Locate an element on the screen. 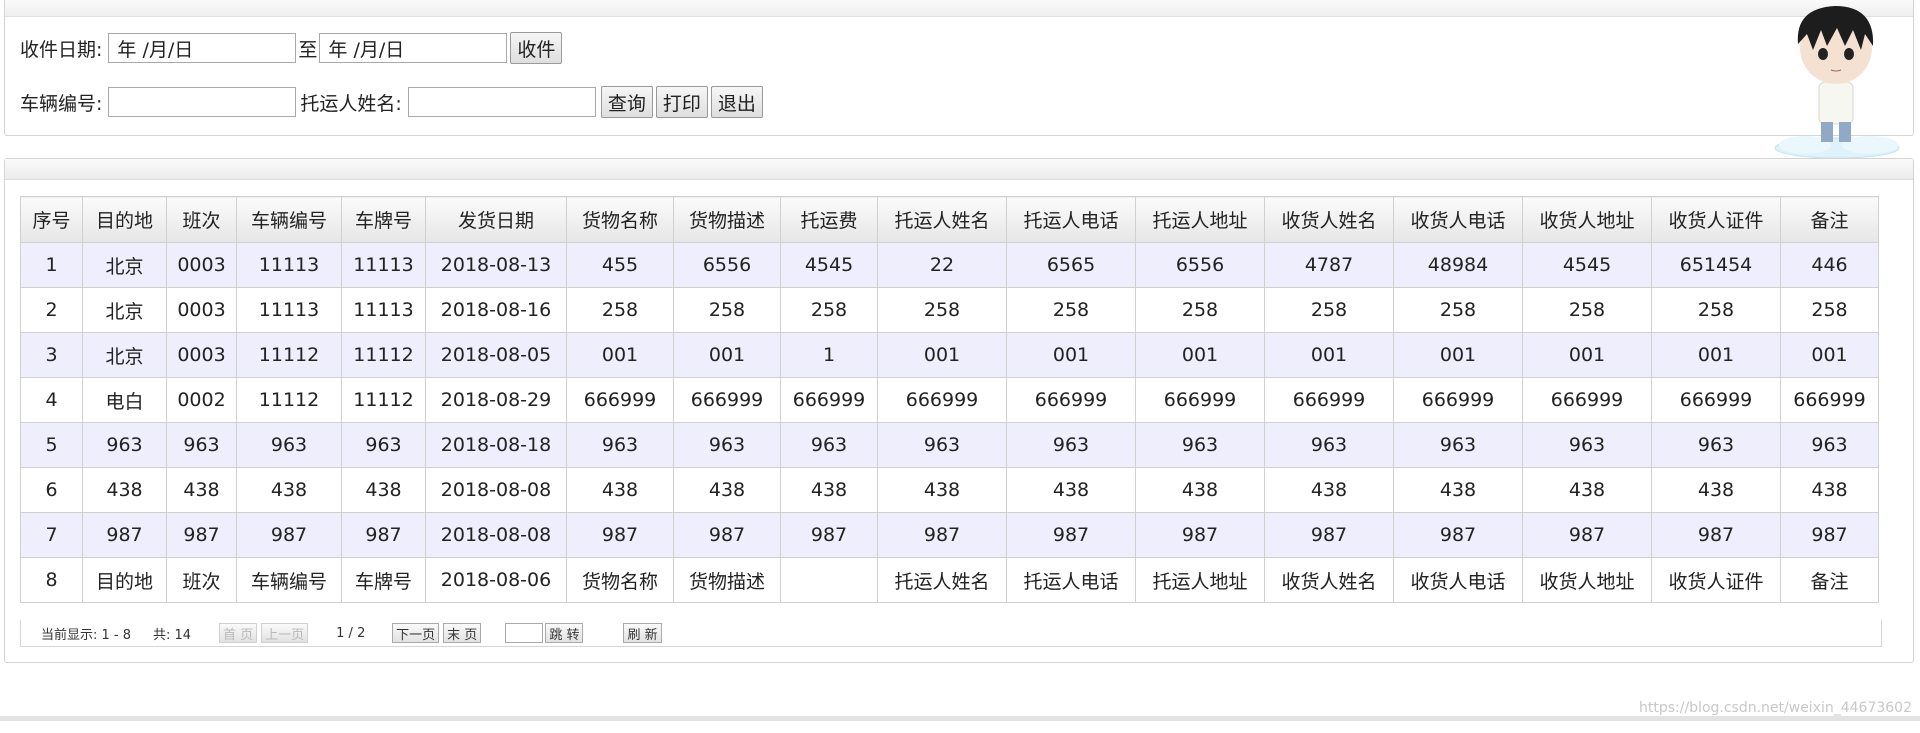 The width and height of the screenshot is (1920, 733). table-cell: 货物名称 is located at coordinates (620, 580).